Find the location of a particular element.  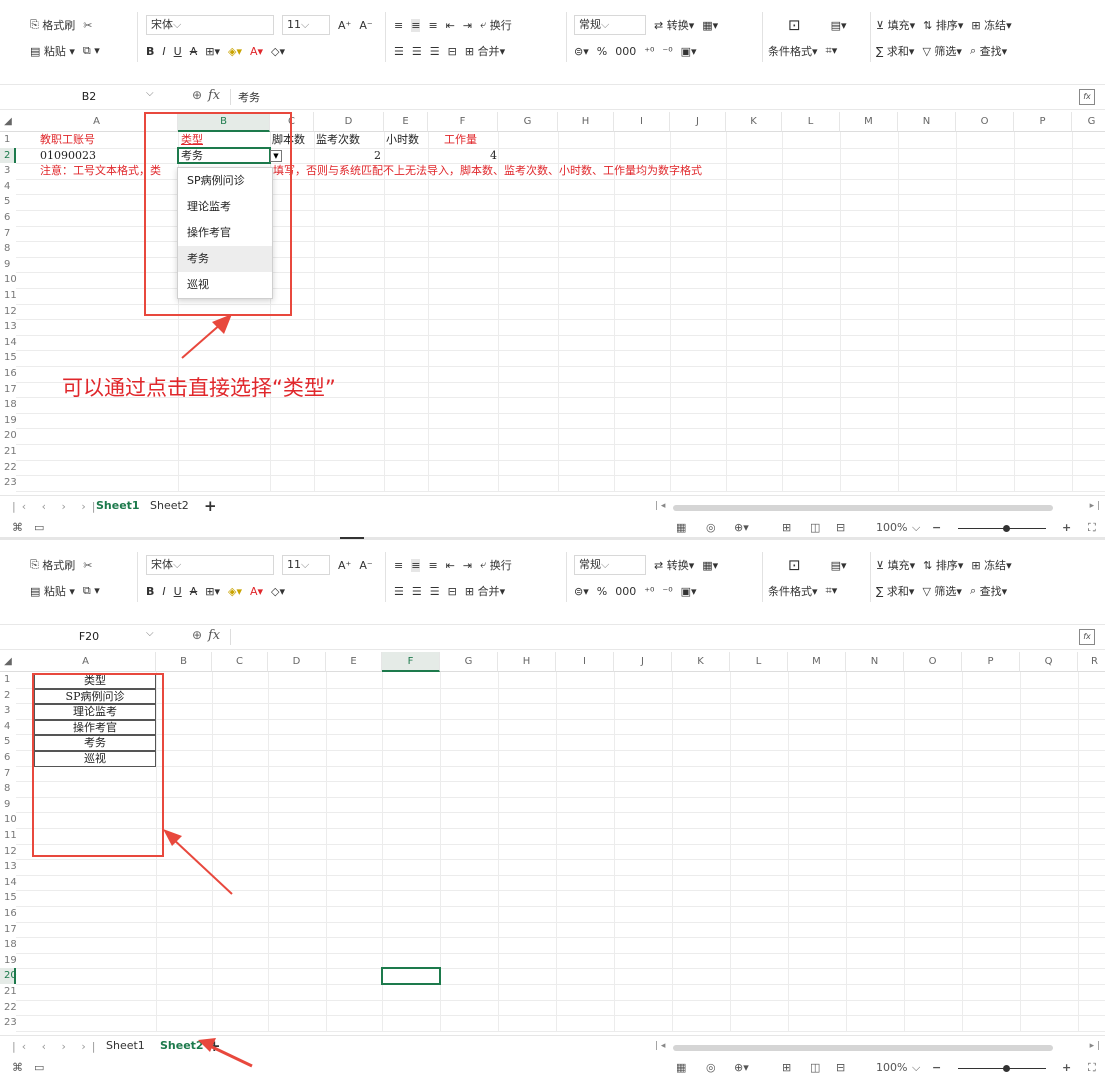

cell-c2: 2 is located at coordinates (377, 156).